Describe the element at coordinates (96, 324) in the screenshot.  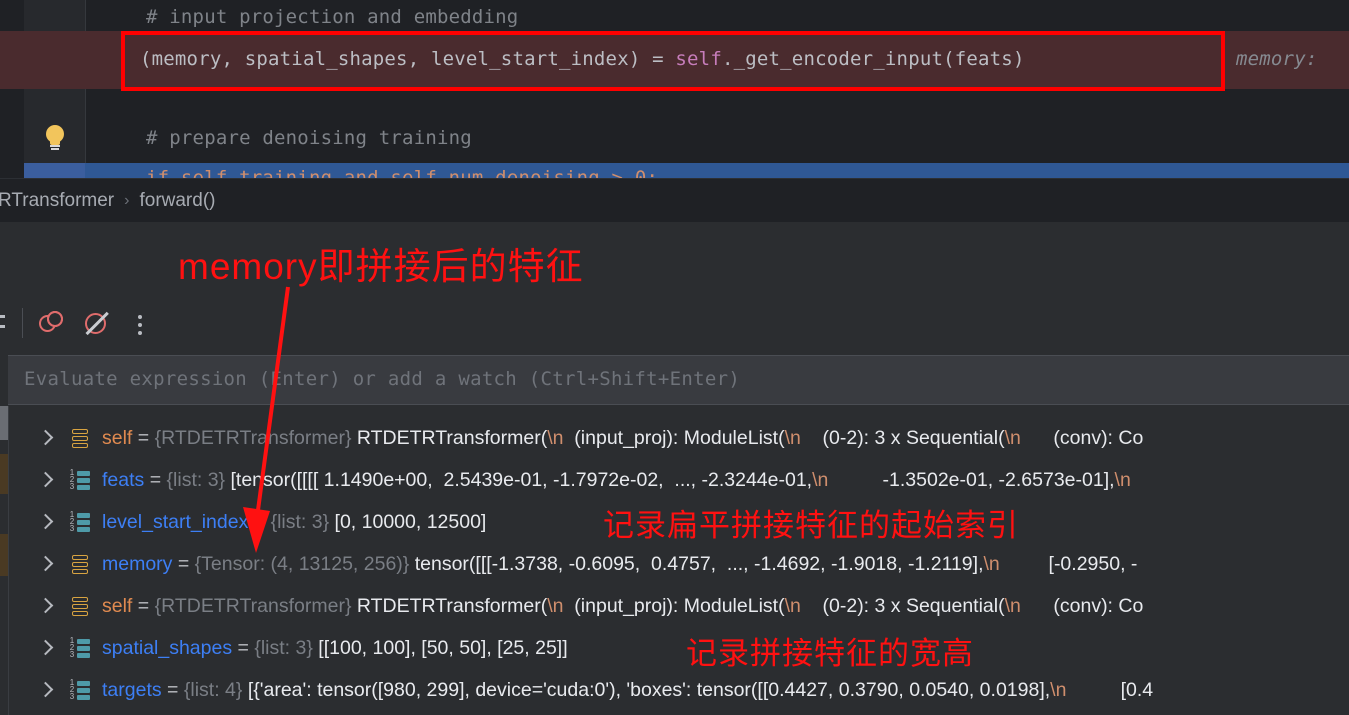
I see `no-breakpoints-icon` at that location.